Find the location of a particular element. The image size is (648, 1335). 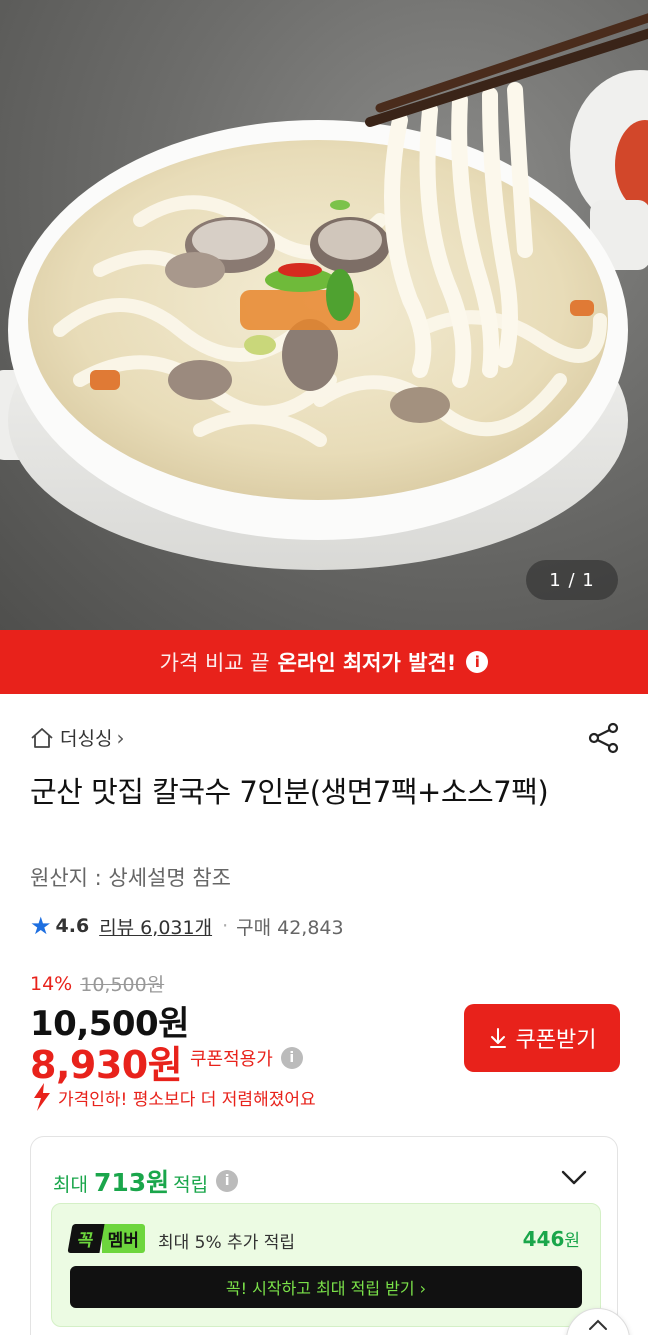

store-name: 더싱싱 is located at coordinates (86, 739).